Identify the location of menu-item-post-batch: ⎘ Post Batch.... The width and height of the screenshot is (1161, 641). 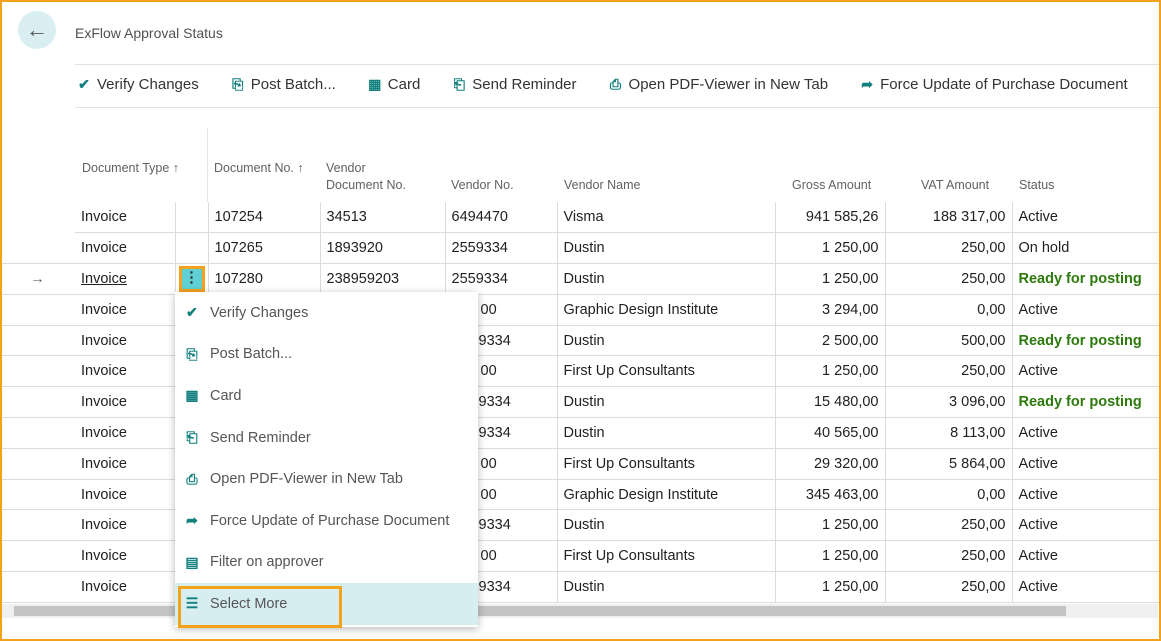
(326, 355).